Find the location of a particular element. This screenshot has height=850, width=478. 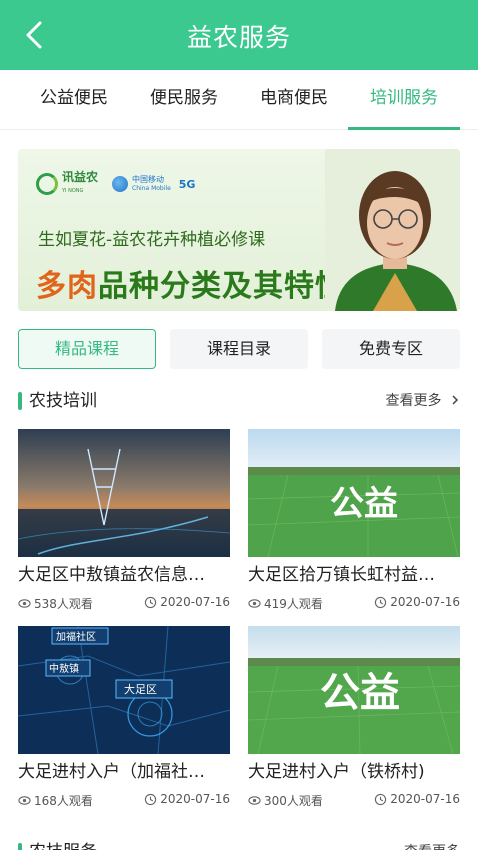

next-section-header: 农技服务 查看更多 is located at coordinates (239, 845).